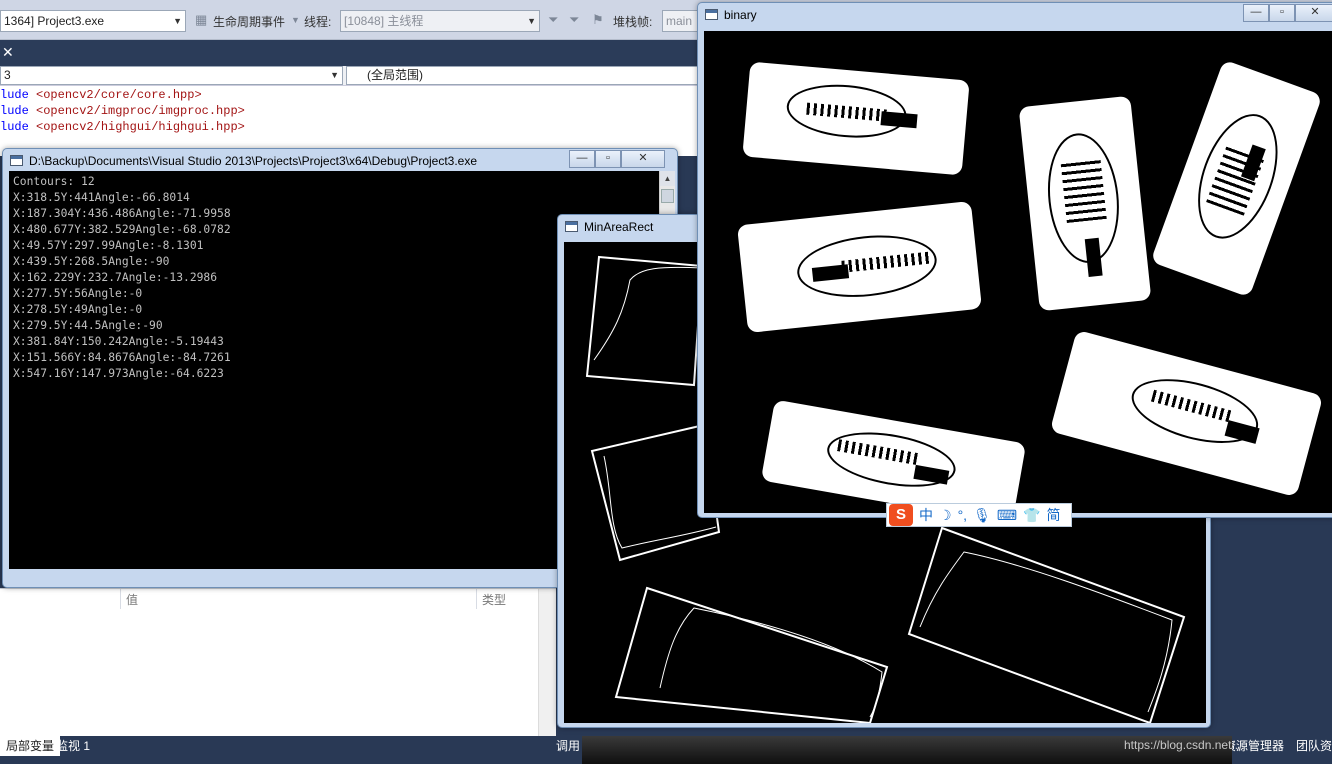 The image size is (1332, 764). I want to click on sogou-logo-icon: S, so click(901, 515).